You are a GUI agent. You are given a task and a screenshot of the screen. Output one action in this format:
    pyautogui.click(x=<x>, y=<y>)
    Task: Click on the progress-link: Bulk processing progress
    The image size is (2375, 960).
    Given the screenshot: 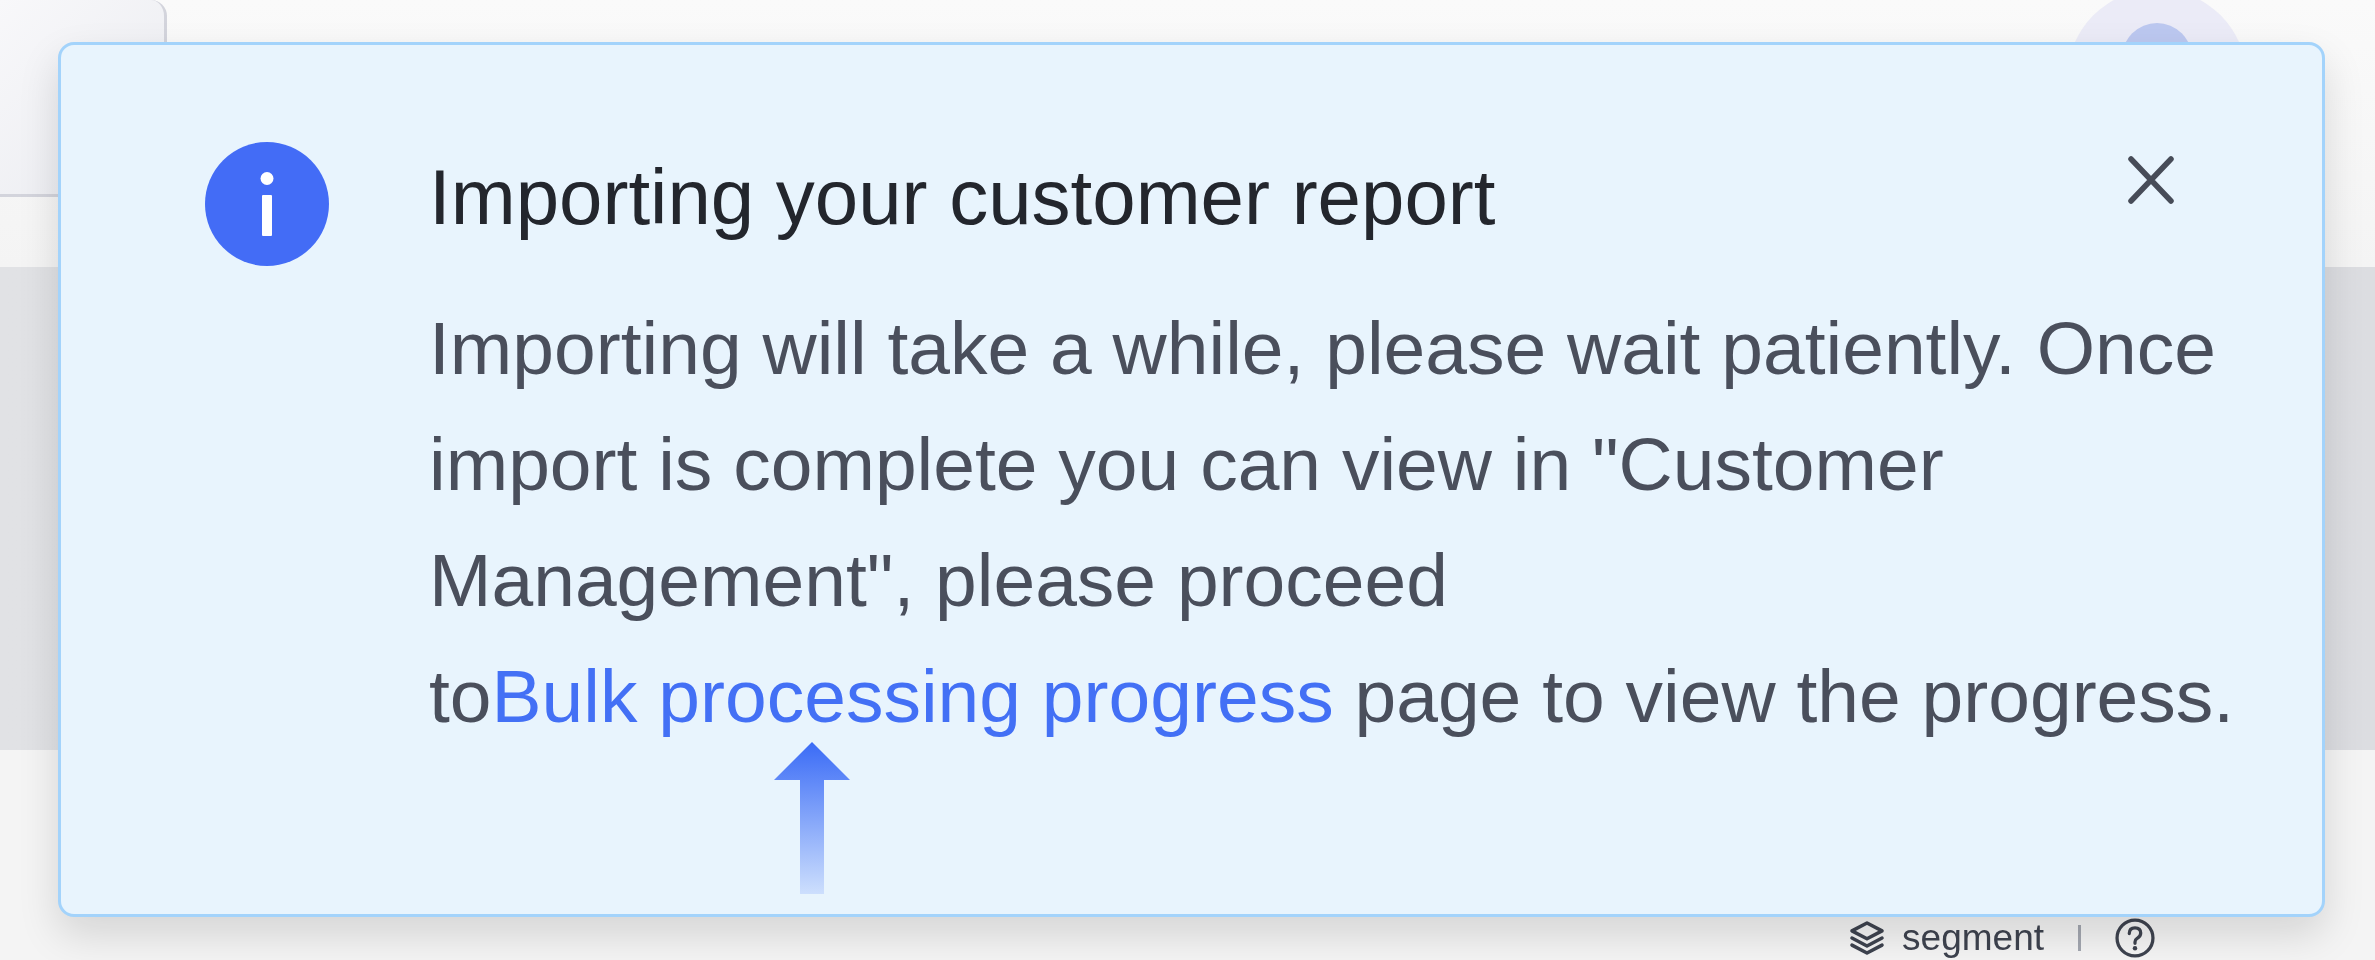 What is the action you would take?
    pyautogui.click(x=912, y=696)
    